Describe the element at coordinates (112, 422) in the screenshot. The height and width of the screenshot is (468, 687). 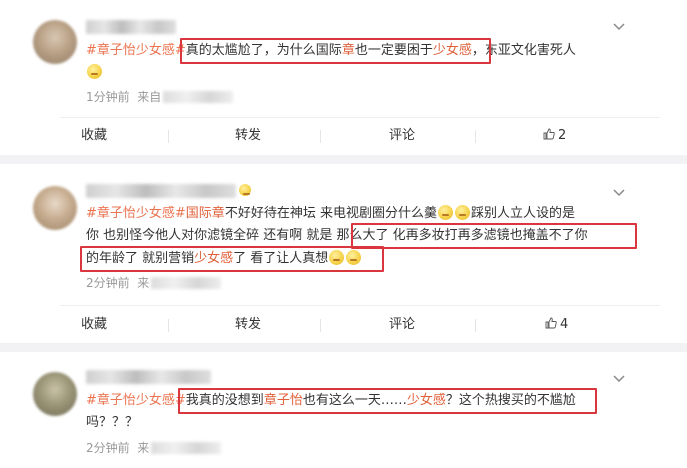
I see `post-text-line-2: 吗？？？` at that location.